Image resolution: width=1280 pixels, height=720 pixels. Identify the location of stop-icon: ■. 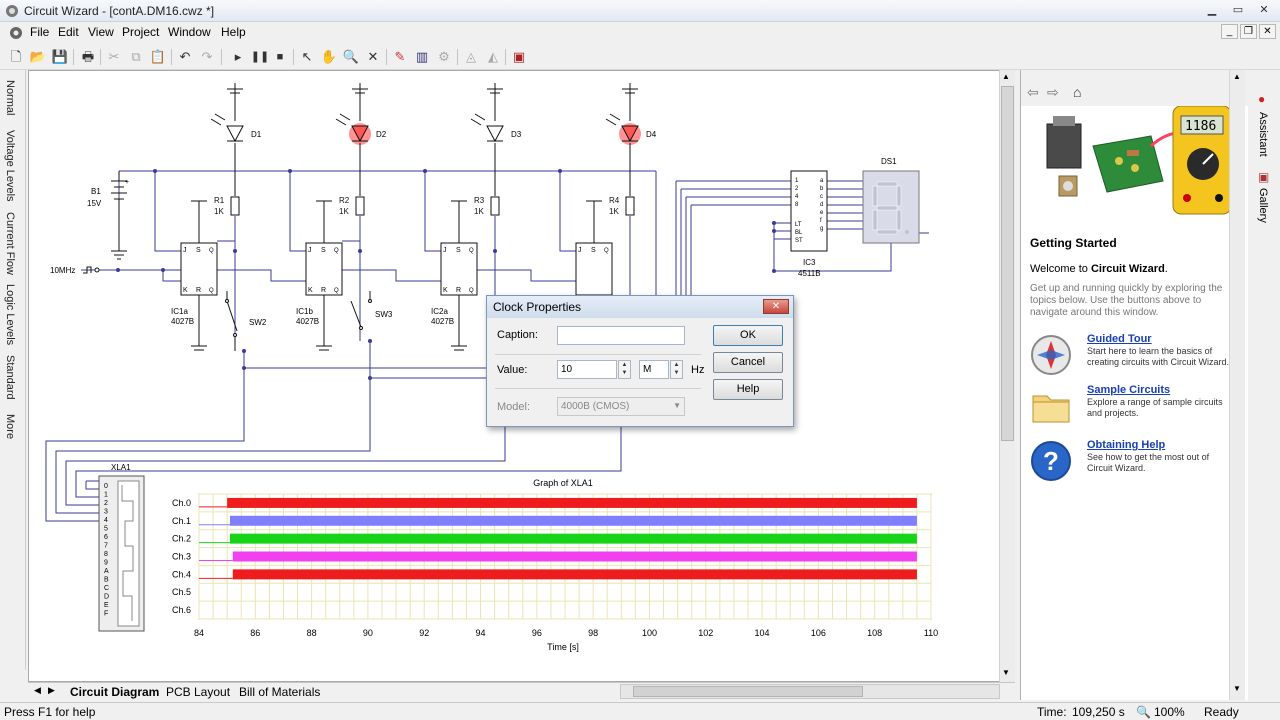
(280, 57).